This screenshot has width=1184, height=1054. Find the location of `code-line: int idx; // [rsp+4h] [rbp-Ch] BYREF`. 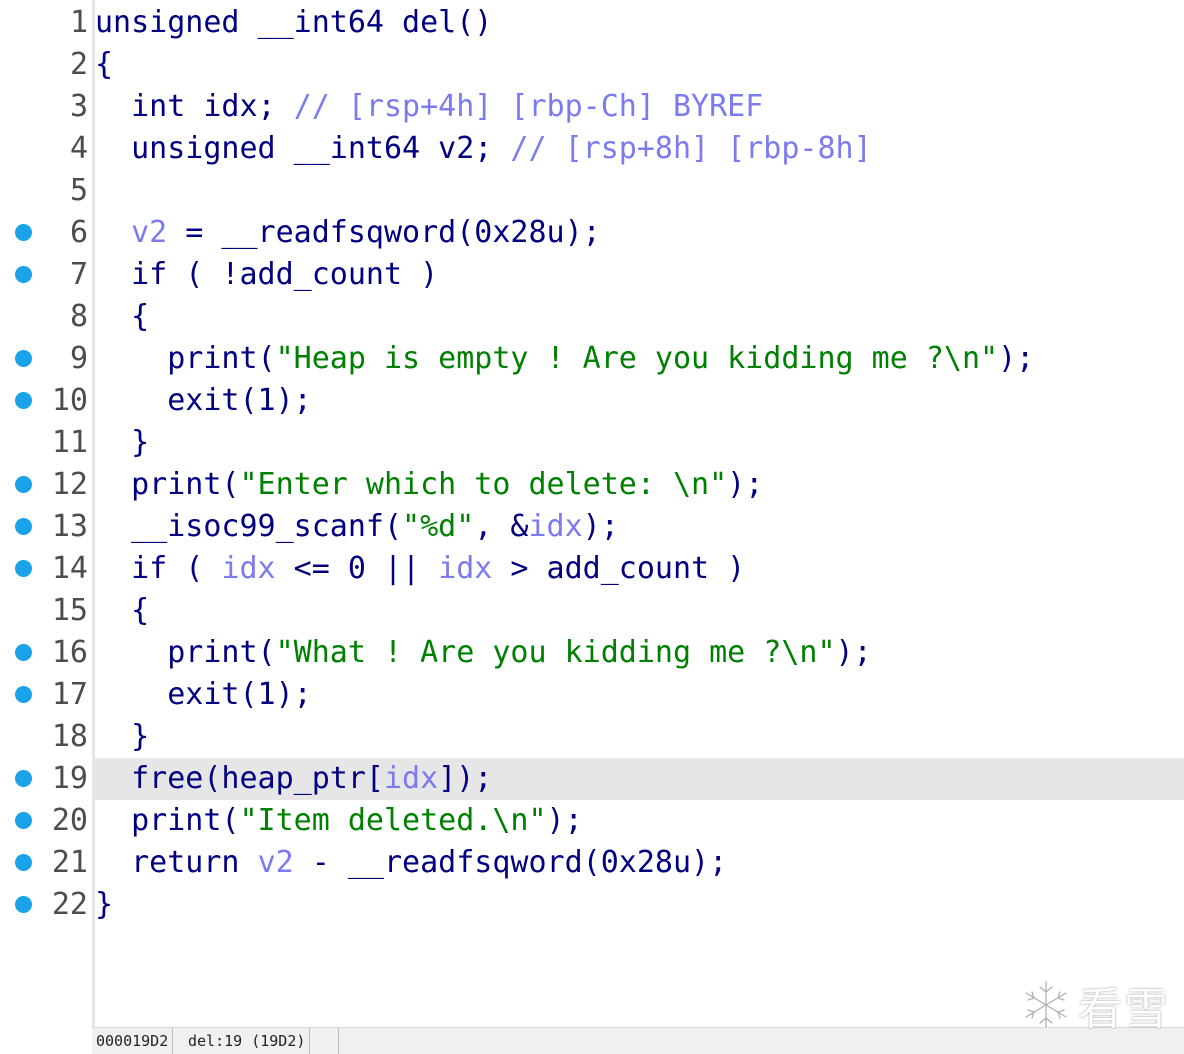

code-line: int idx; // [rsp+4h] [rbp-Ch] BYREF is located at coordinates (429, 107).